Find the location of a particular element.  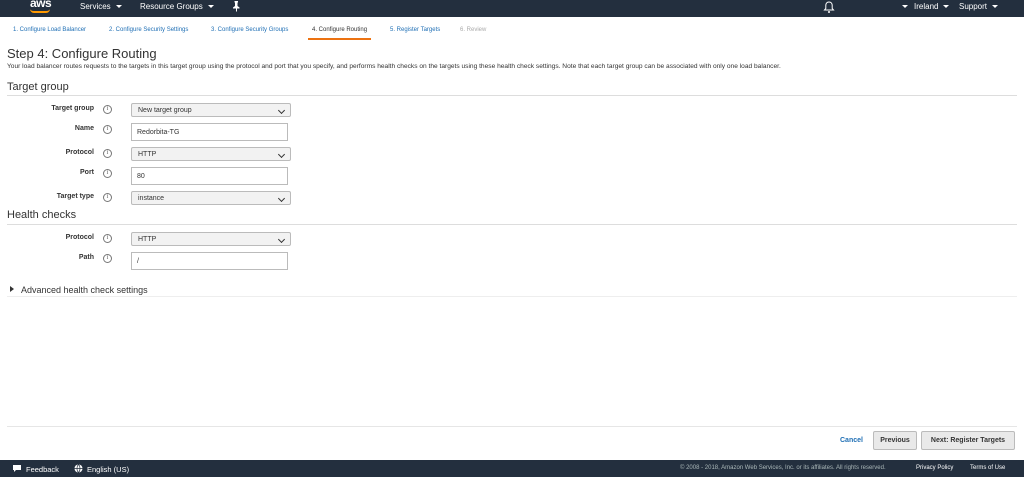

resource-groups-menu: Resource Groups is located at coordinates (177, 6).